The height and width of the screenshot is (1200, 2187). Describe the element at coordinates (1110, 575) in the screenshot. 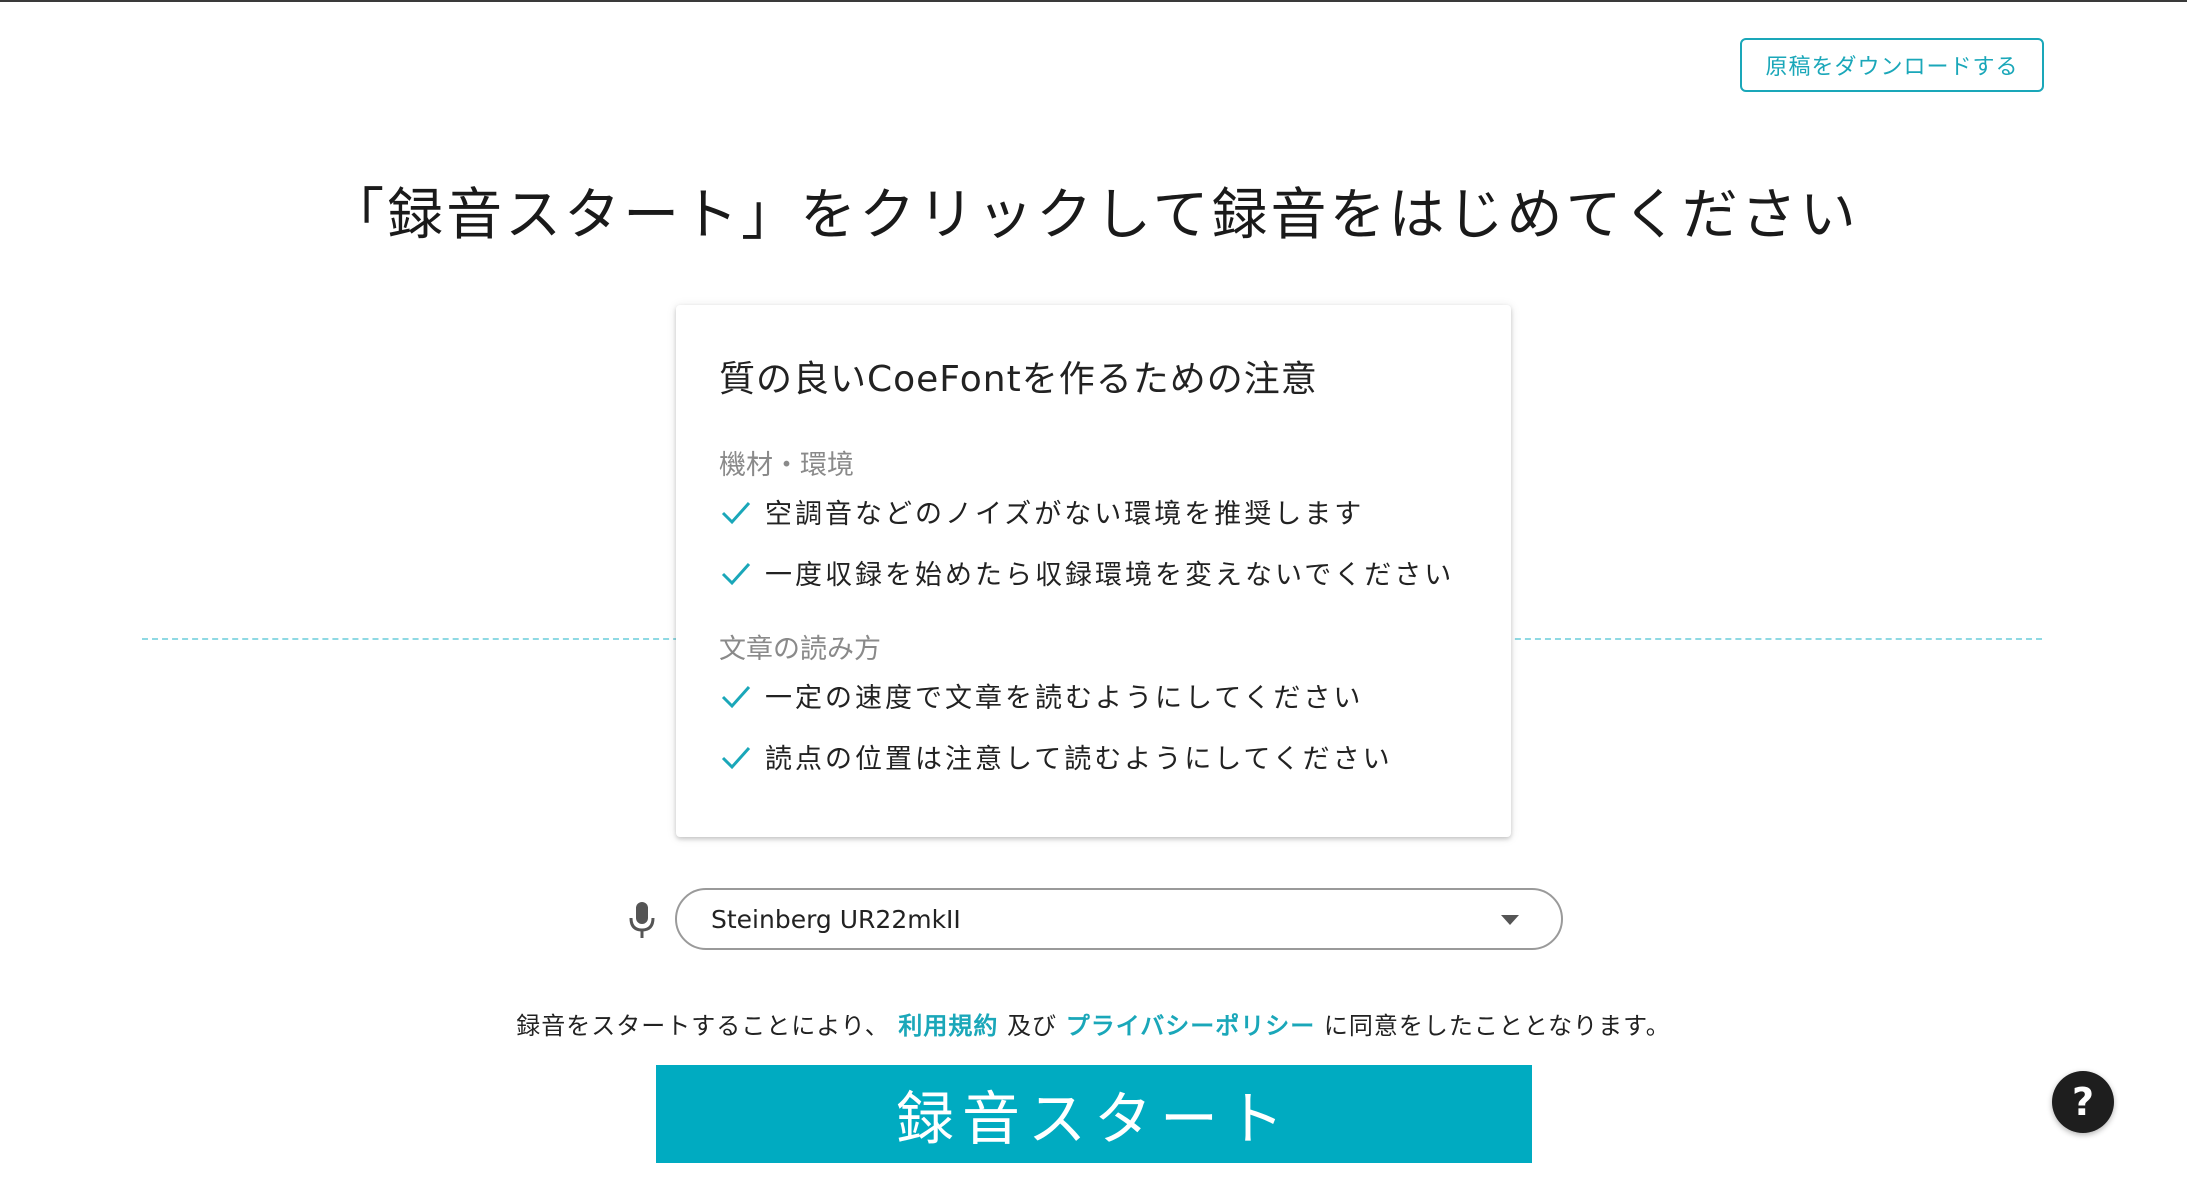

I see `list-item-text: 一度収録を始めたら収録環境を変えないでください` at that location.